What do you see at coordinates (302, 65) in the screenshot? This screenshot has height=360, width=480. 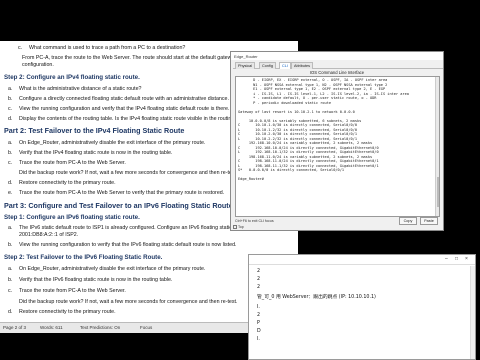 I see `tab-attributes: Attributes` at bounding box center [302, 65].